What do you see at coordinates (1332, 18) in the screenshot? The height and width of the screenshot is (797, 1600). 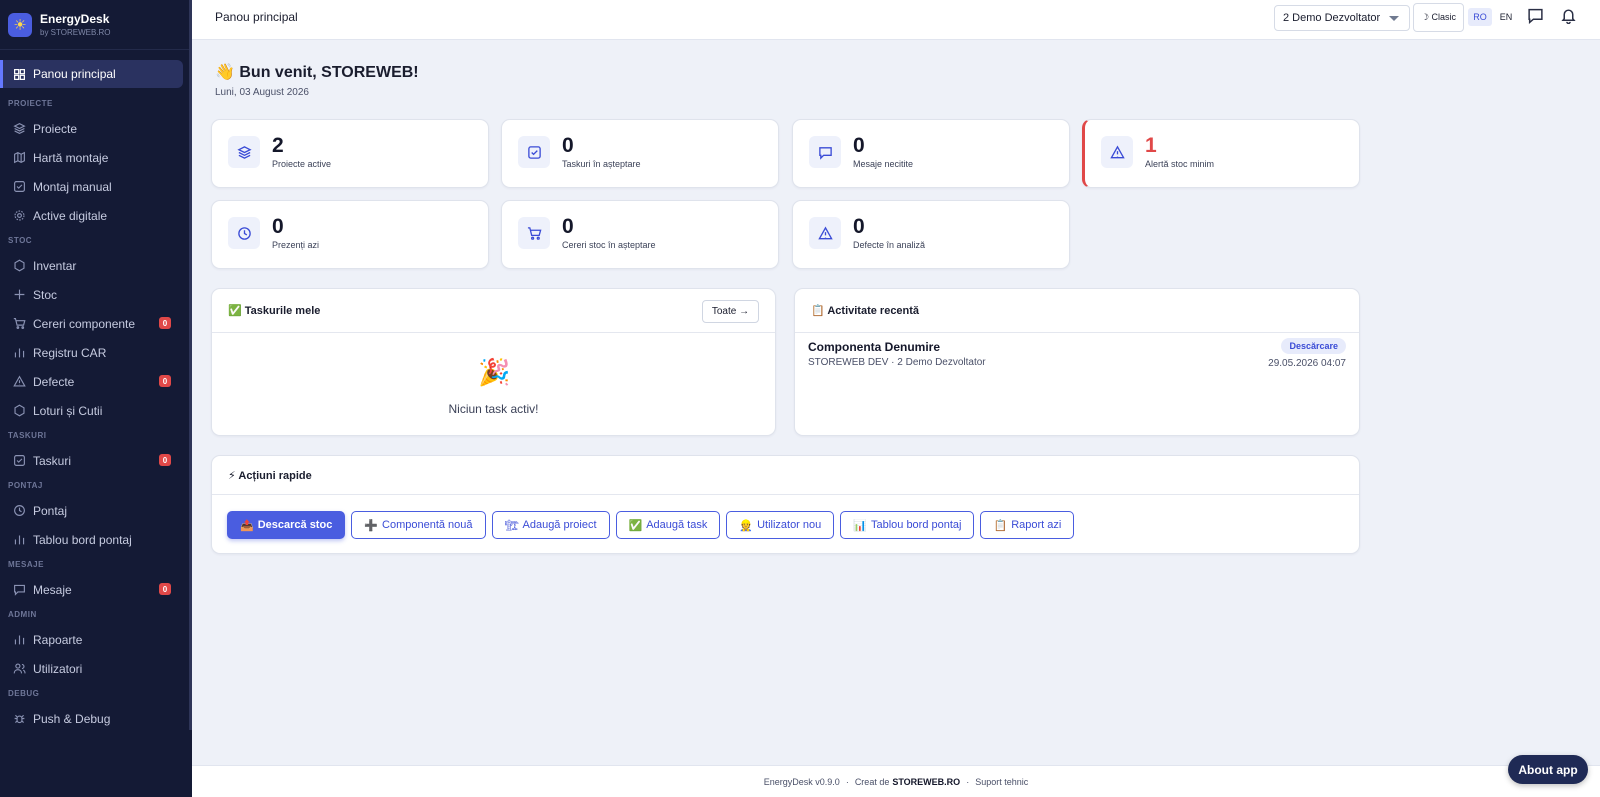 I see `company-select-value: 2 Demo Dezvoltator` at bounding box center [1332, 18].